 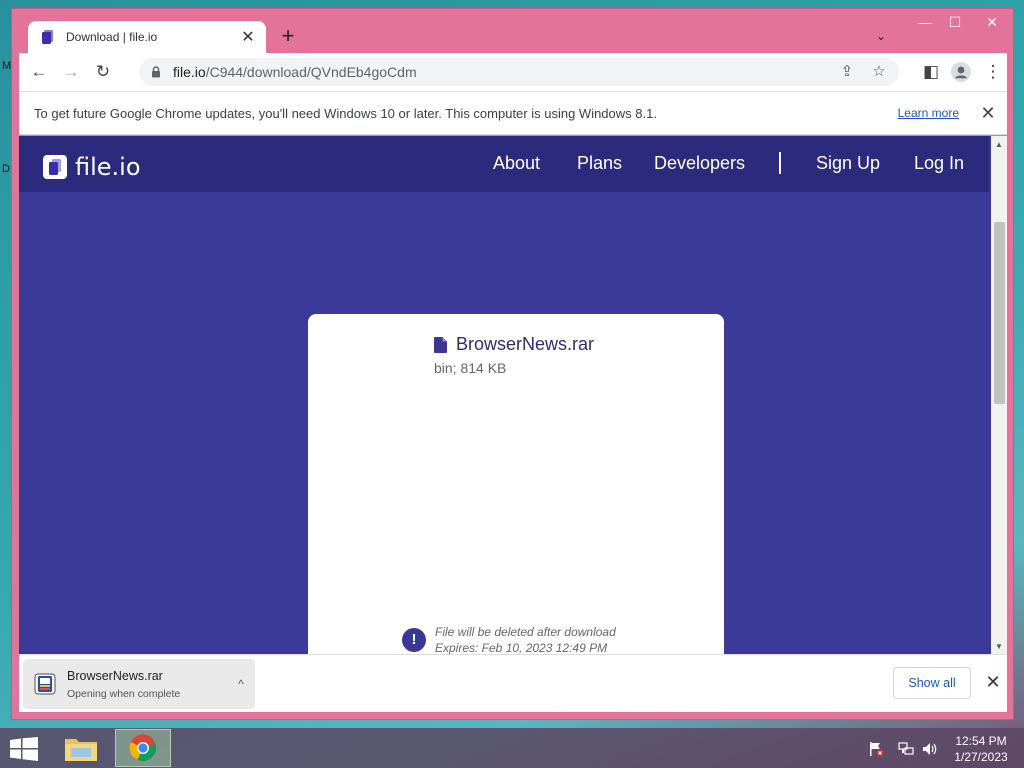 What do you see at coordinates (906, 749) in the screenshot?
I see `network-icon` at bounding box center [906, 749].